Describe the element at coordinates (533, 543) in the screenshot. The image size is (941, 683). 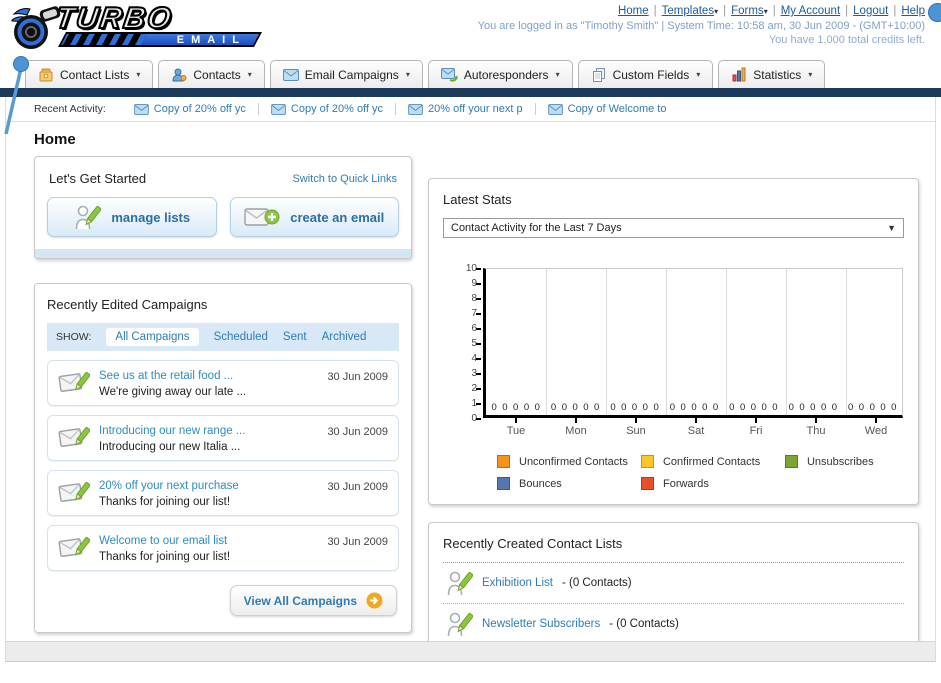
I see `recent-contact-lists-title: Recently Created Contact Lists` at that location.